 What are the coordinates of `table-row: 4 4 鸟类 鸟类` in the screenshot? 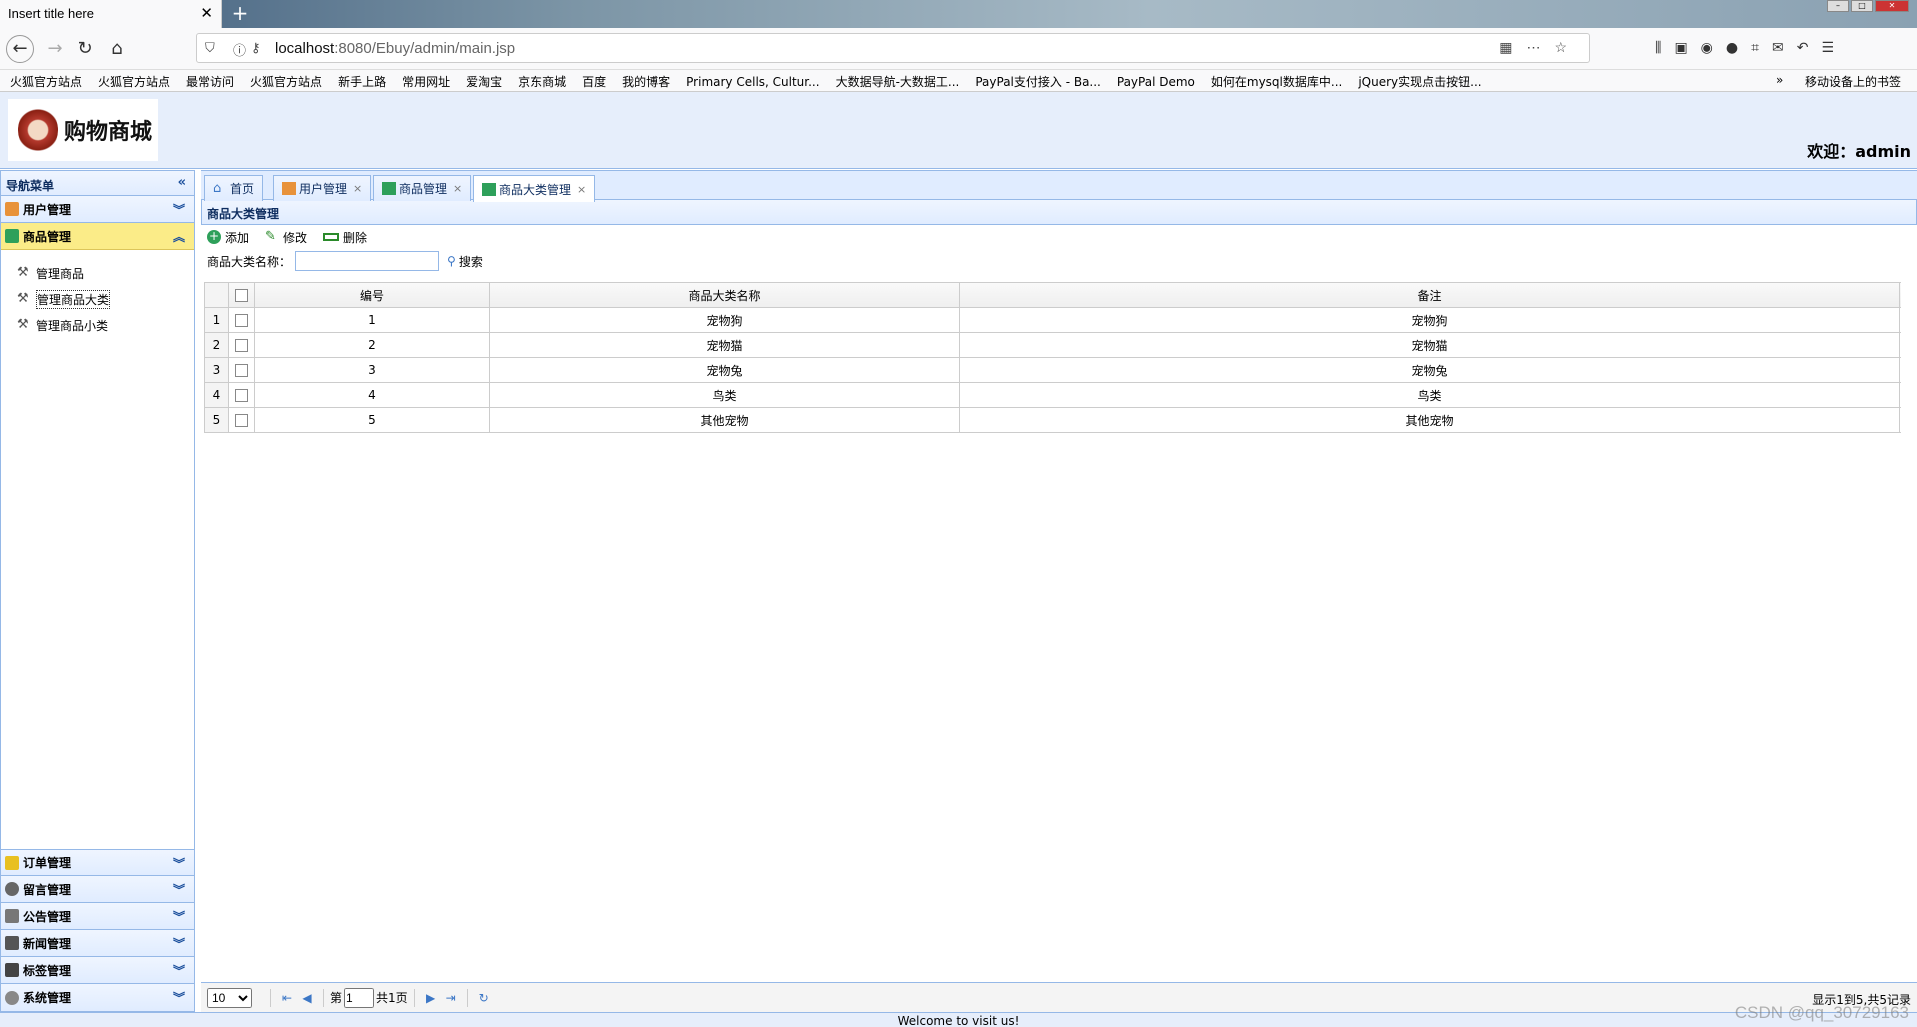 It's located at (1053, 395).